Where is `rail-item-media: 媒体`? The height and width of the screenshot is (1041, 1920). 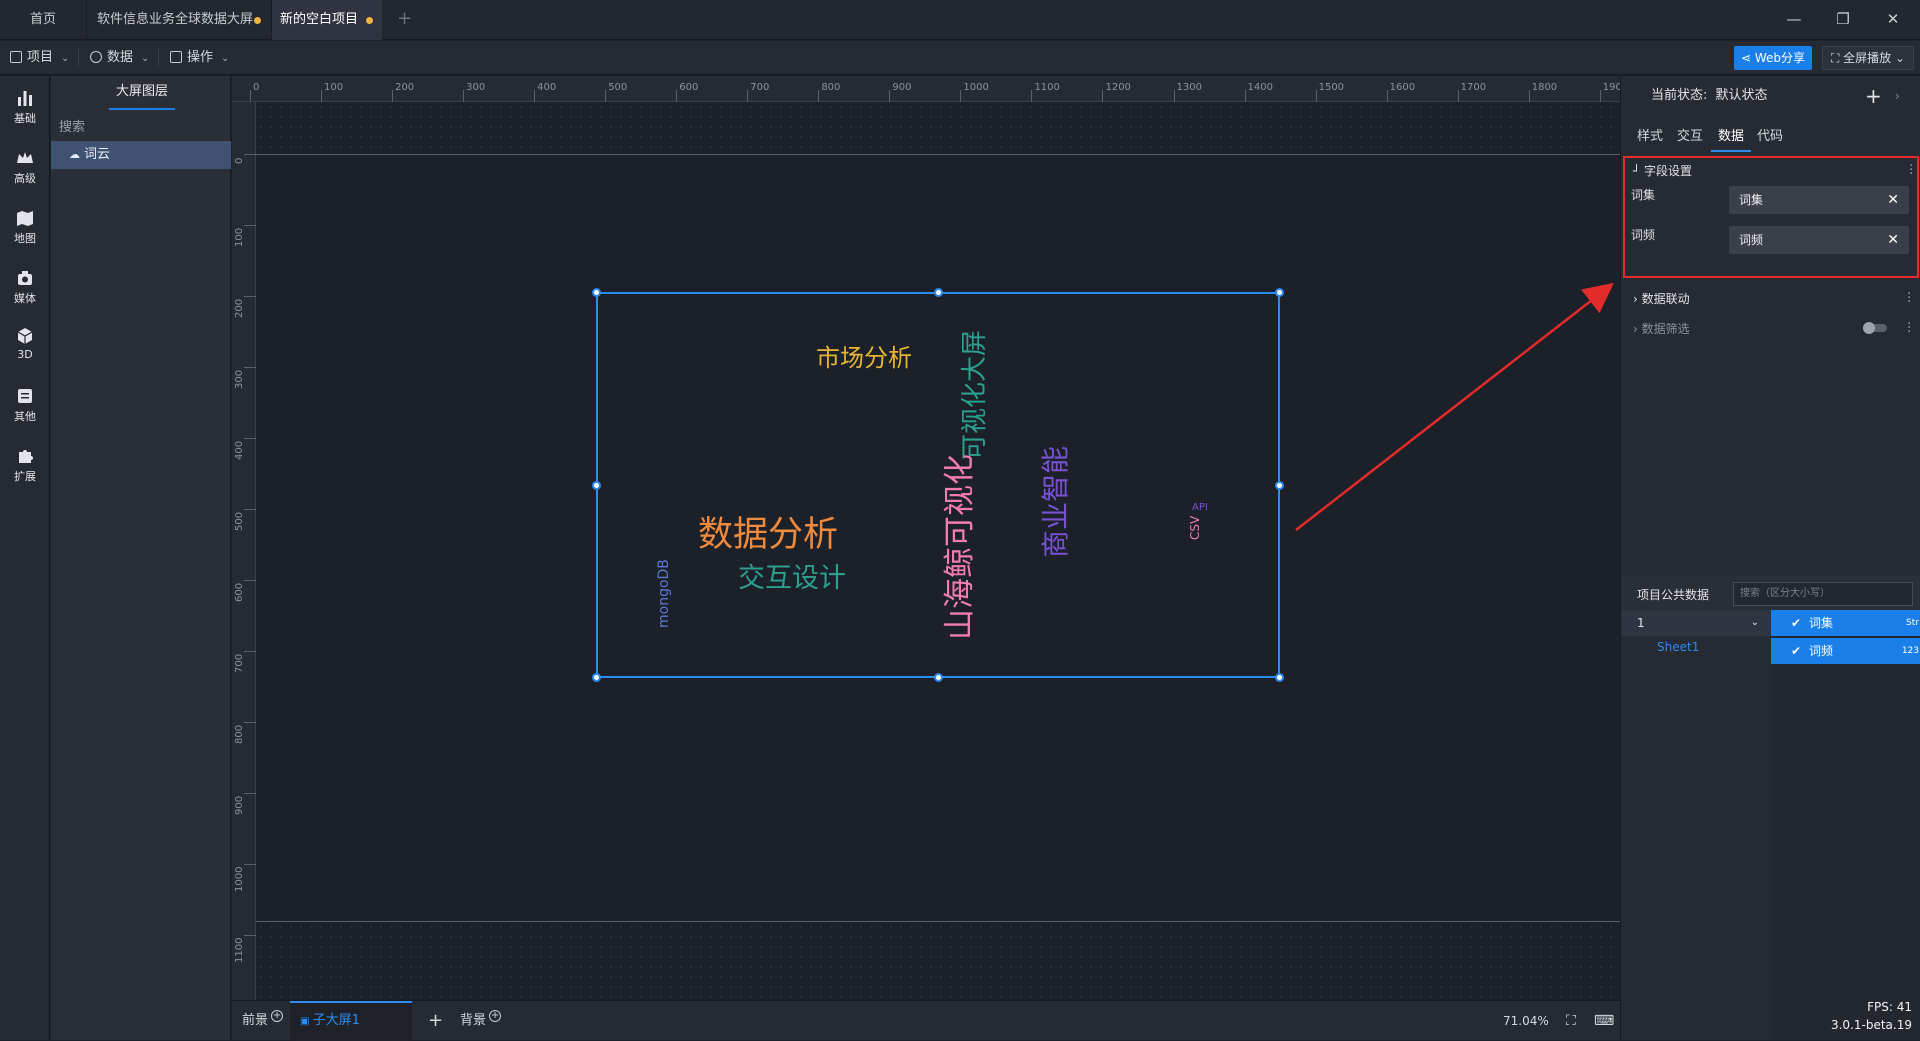 rail-item-media: 媒体 is located at coordinates (25, 289).